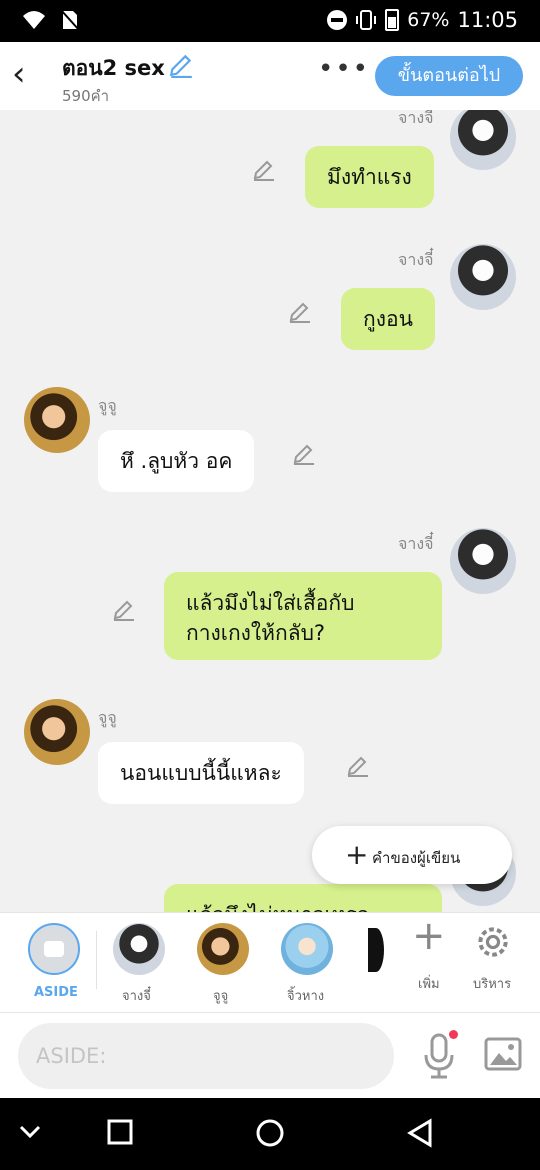  Describe the element at coordinates (34, 20) in the screenshot. I see `wifi-icon` at that location.